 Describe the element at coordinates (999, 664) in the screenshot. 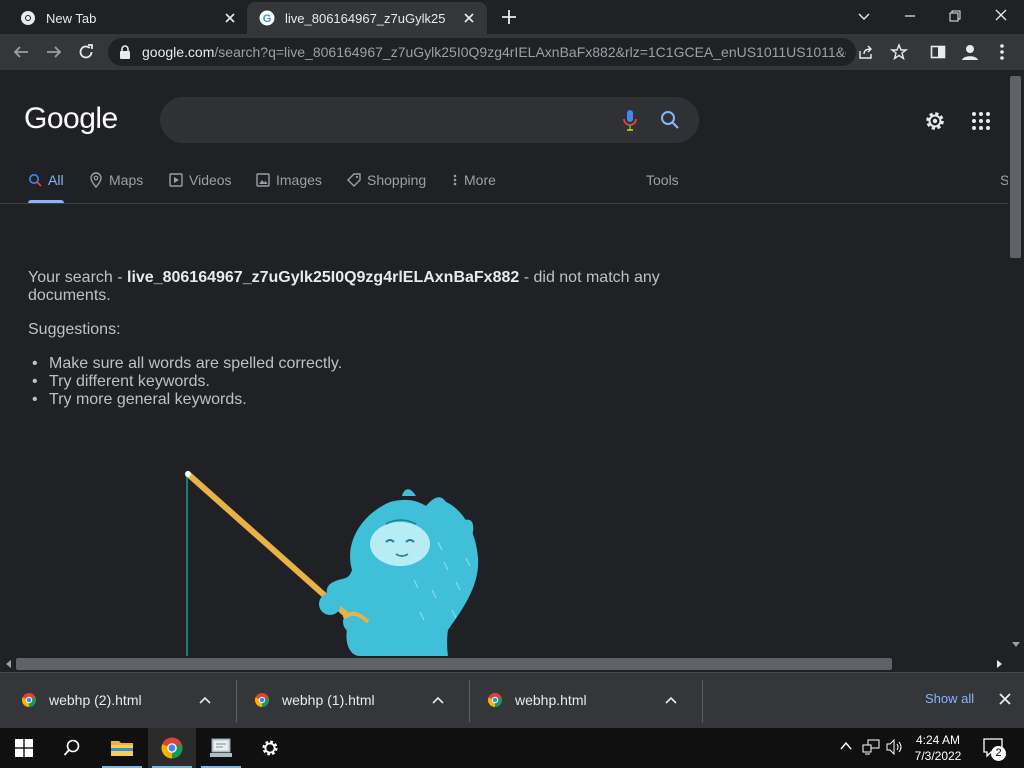

I see `scroll-right-arrow-icon` at that location.